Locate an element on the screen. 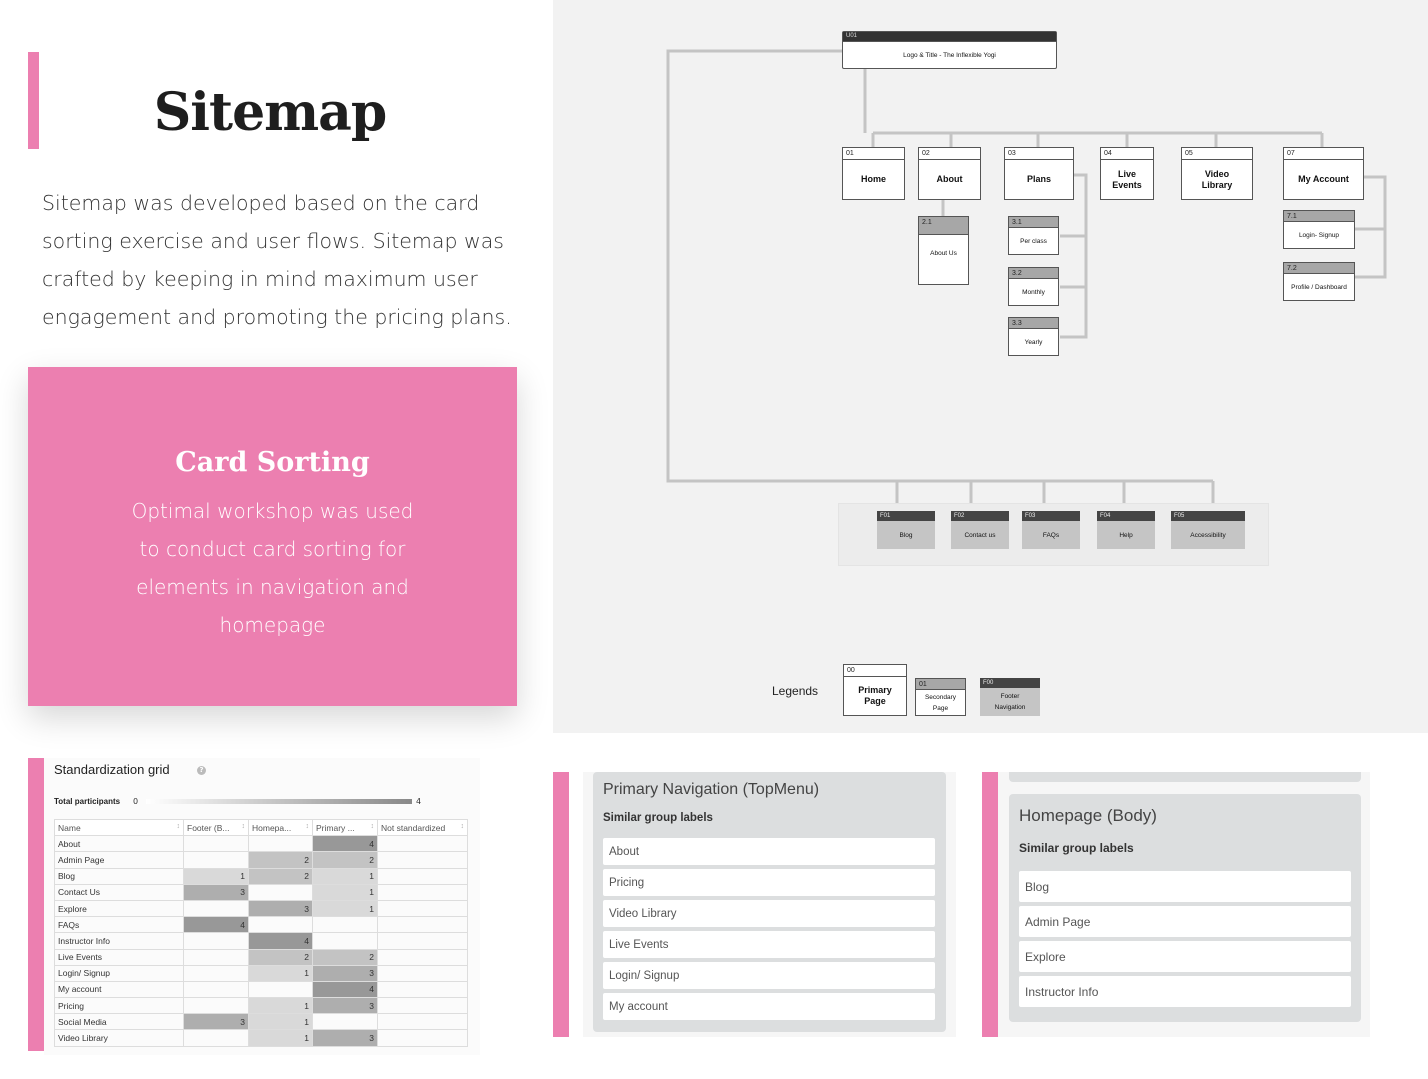 This screenshot has height=1079, width=1428. node-label: About is located at coordinates (949, 179).